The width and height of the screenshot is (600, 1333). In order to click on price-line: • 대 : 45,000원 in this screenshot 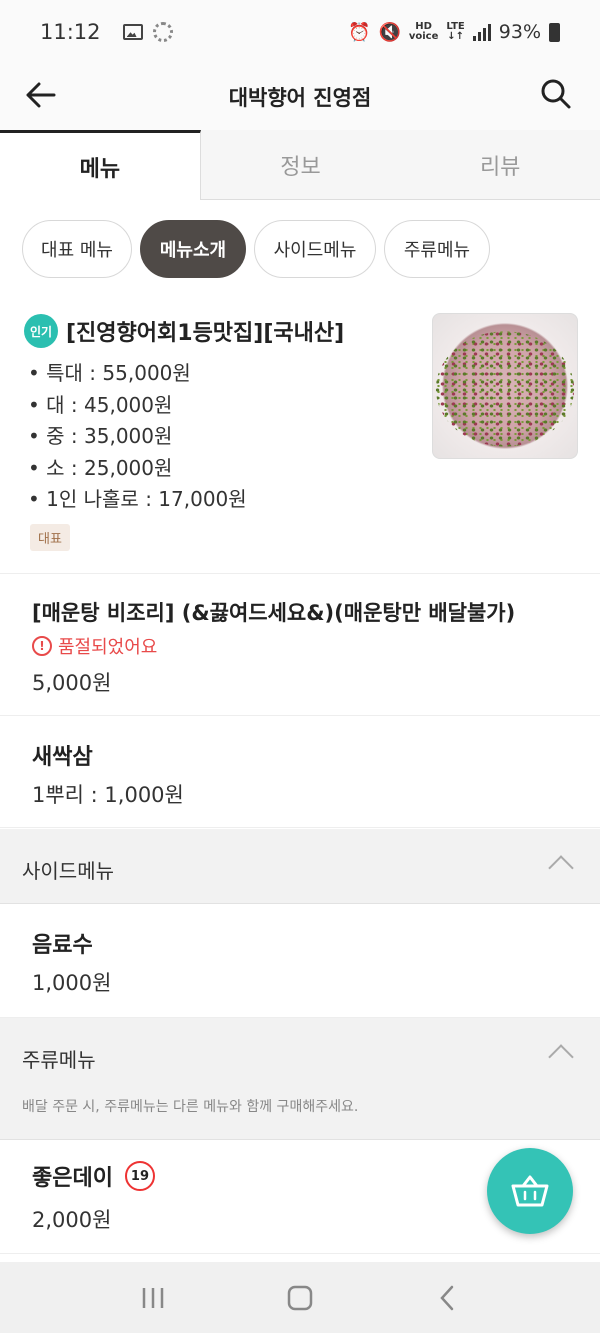, I will do `click(100, 404)`.